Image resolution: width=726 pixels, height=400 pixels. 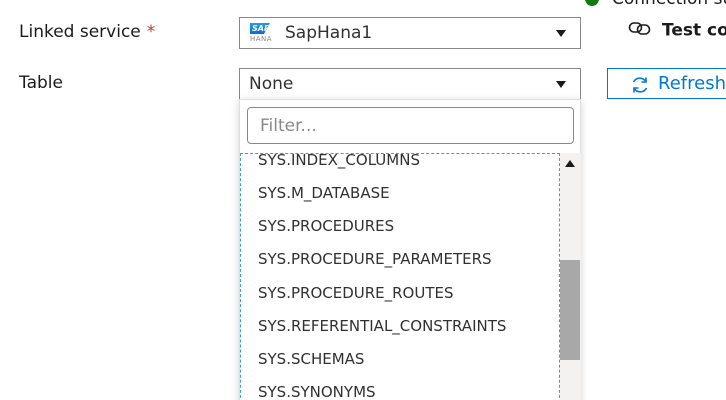 I want to click on link-icon, so click(x=640, y=30).